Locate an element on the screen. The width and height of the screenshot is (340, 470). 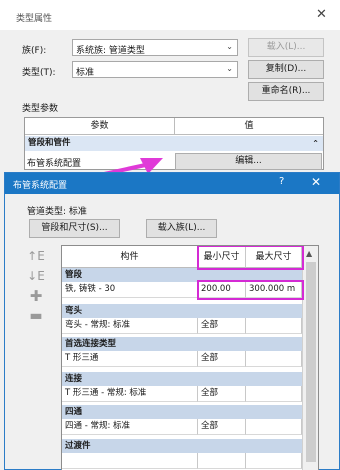
scroll-up-icon: ▲ is located at coordinates (309, 253).